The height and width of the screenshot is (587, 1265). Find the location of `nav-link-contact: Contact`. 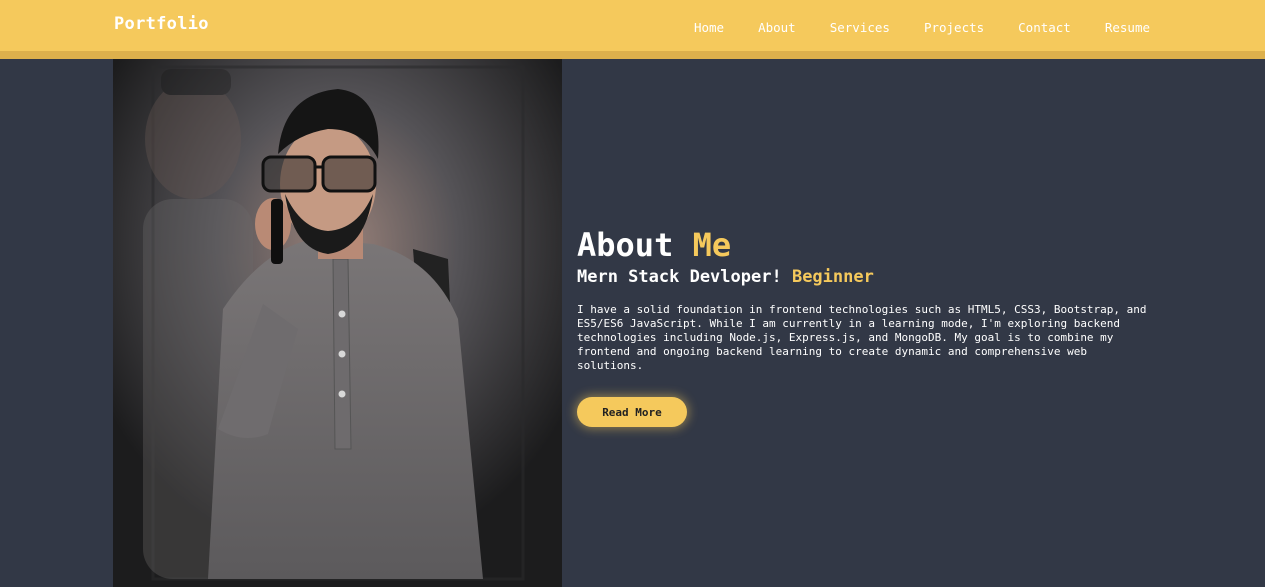

nav-link-contact: Contact is located at coordinates (1044, 27).